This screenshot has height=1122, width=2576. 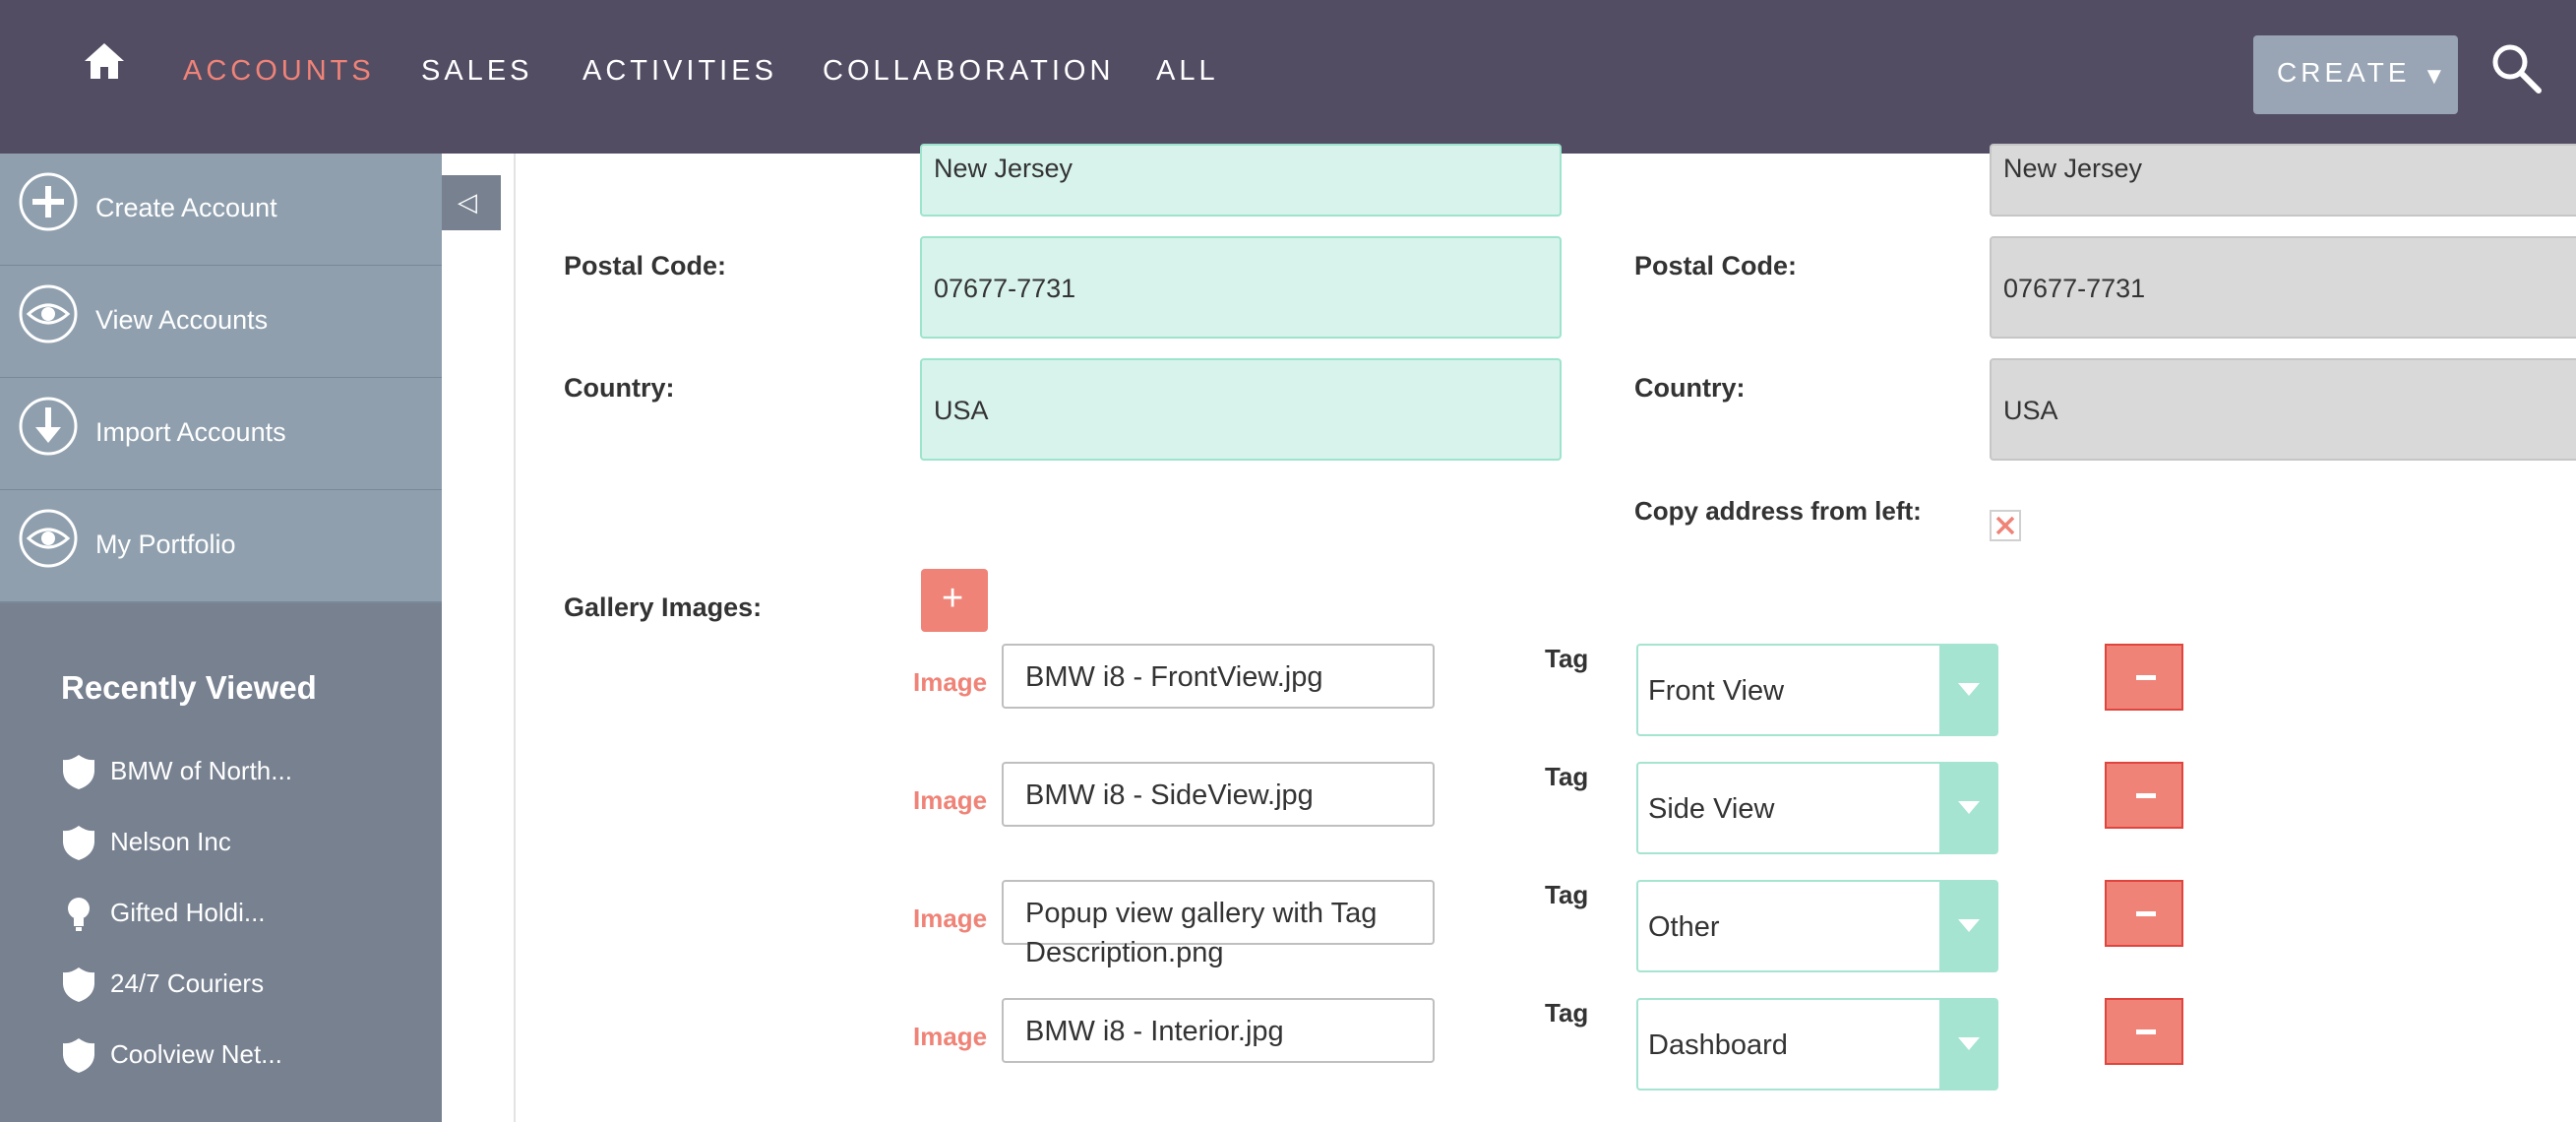 I want to click on tag-select: Front View, so click(x=1817, y=690).